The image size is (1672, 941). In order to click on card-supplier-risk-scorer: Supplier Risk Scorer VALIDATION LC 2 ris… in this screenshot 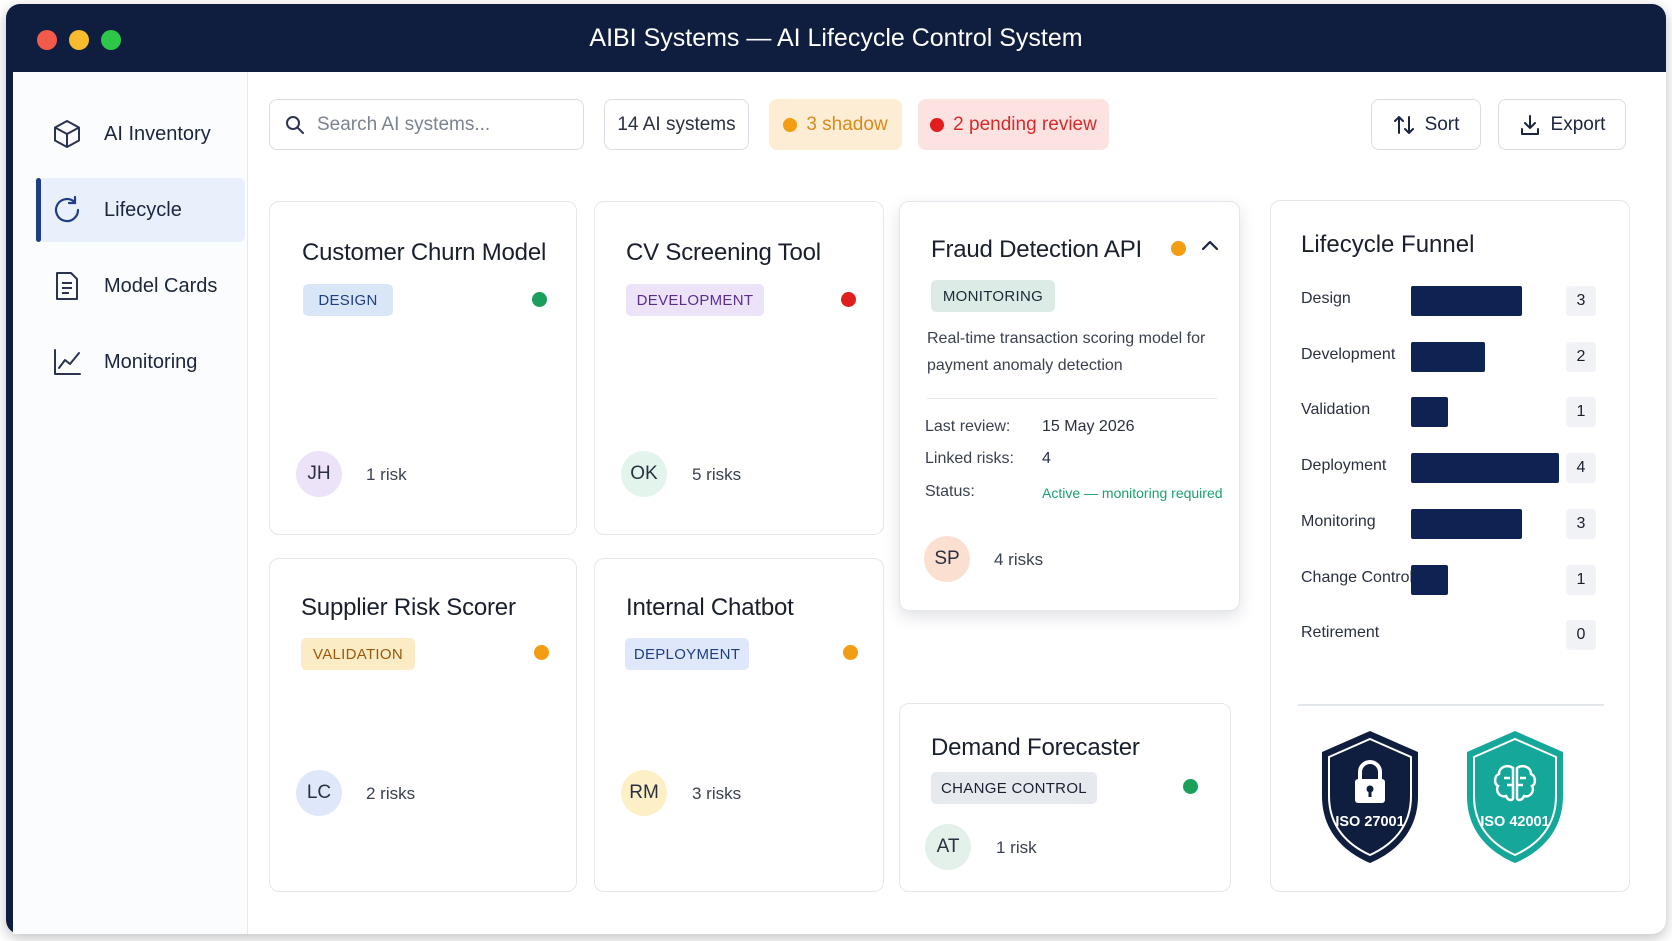, I will do `click(423, 725)`.